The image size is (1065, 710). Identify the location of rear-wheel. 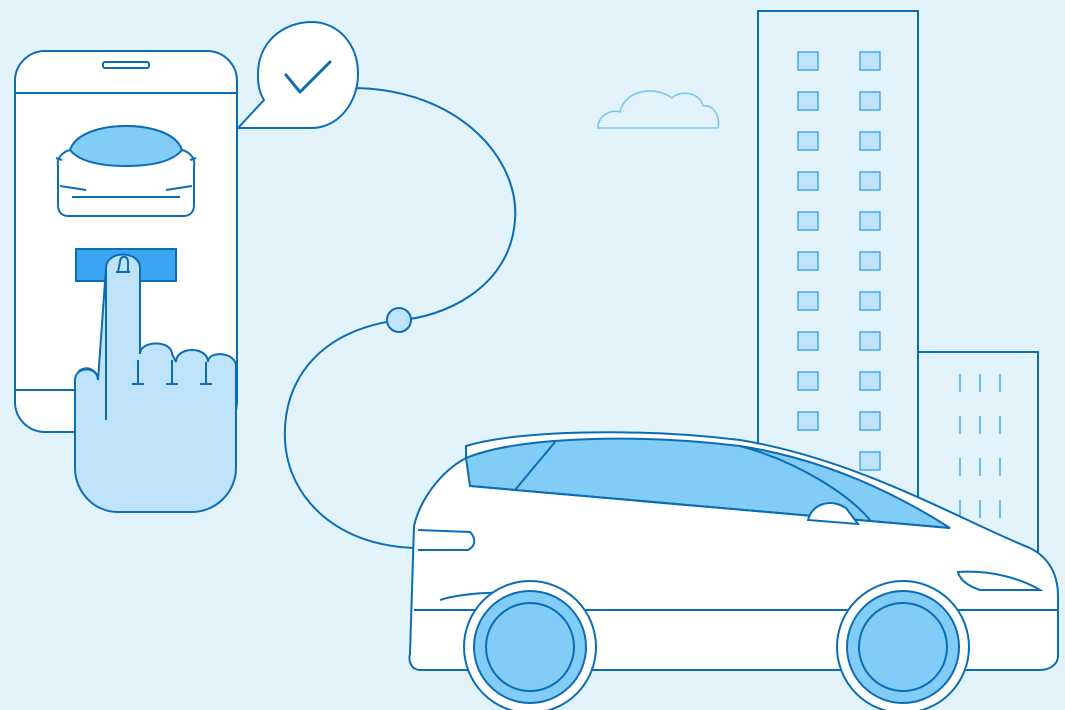
(903, 645).